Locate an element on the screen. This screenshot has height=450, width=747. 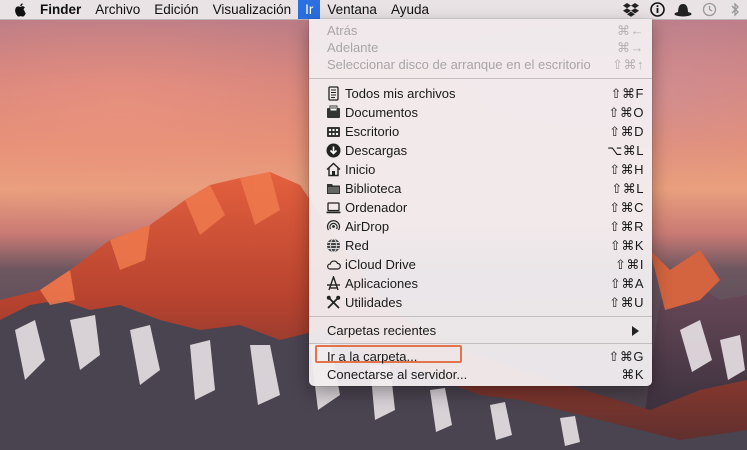
info-icon is located at coordinates (657, 9).